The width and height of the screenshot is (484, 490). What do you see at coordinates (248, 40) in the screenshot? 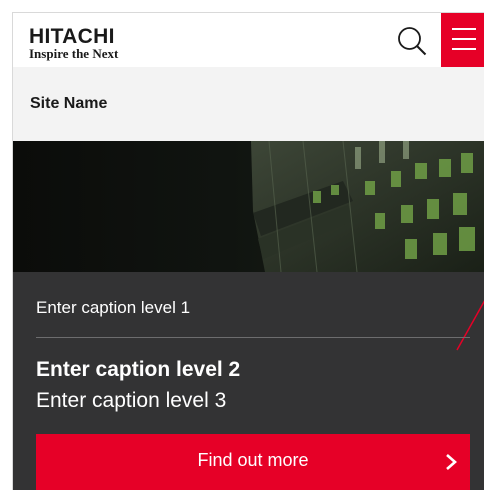
I see `site-header: HITACHI Inspire the Next` at bounding box center [248, 40].